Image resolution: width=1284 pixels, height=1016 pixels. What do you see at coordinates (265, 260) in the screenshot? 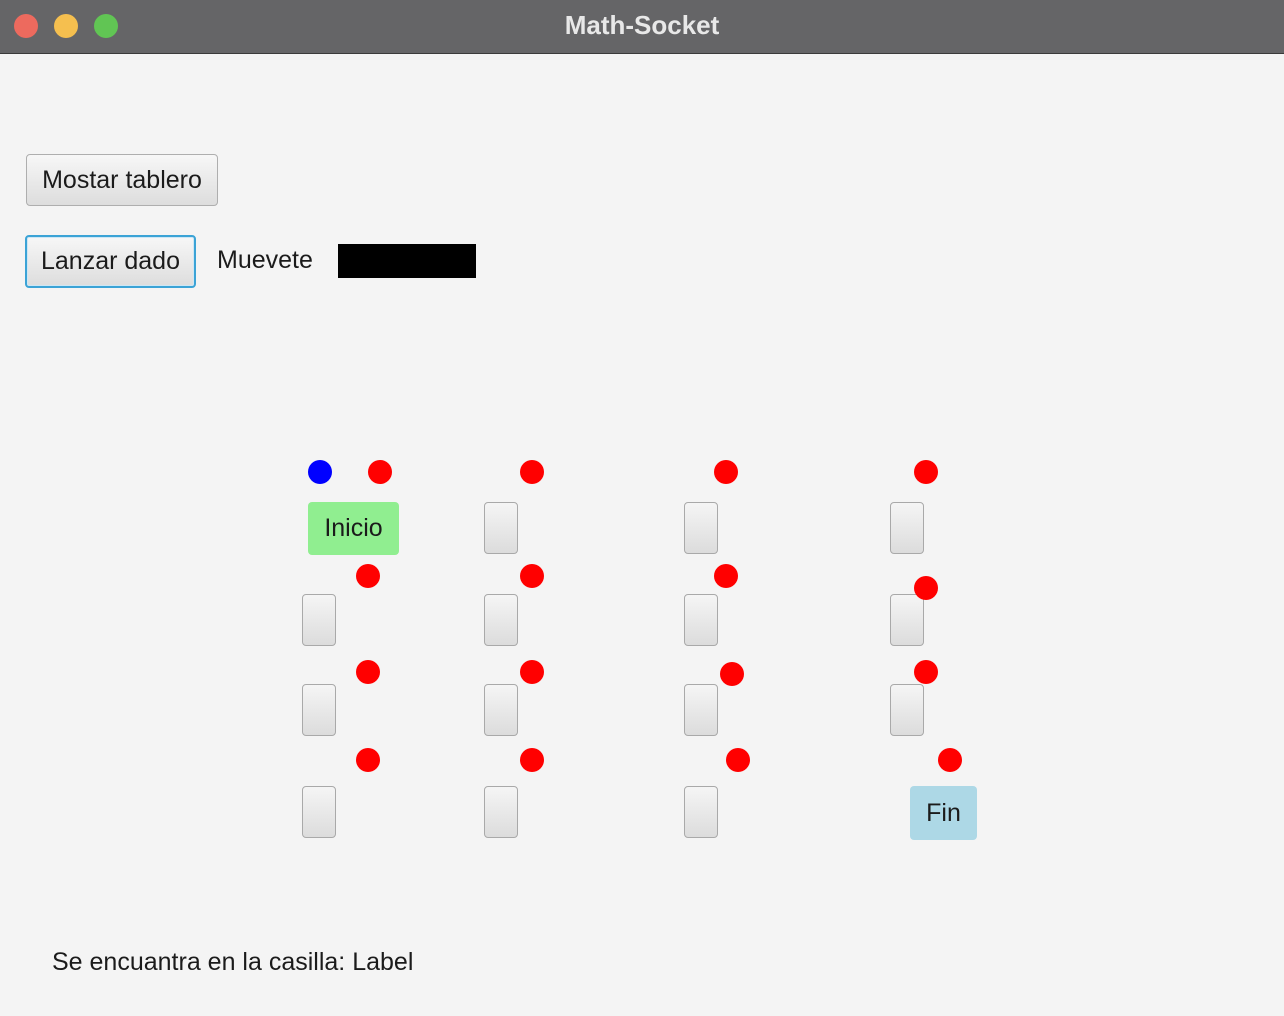
I see `move-label: Muevete` at bounding box center [265, 260].